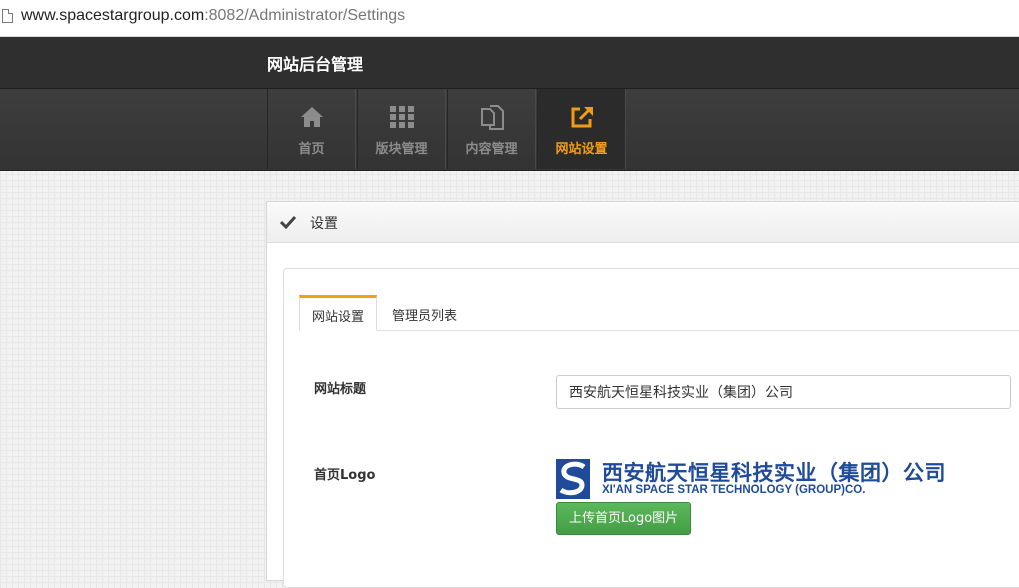  Describe the element at coordinates (573, 479) in the screenshot. I see `logo-mark-icon` at that location.